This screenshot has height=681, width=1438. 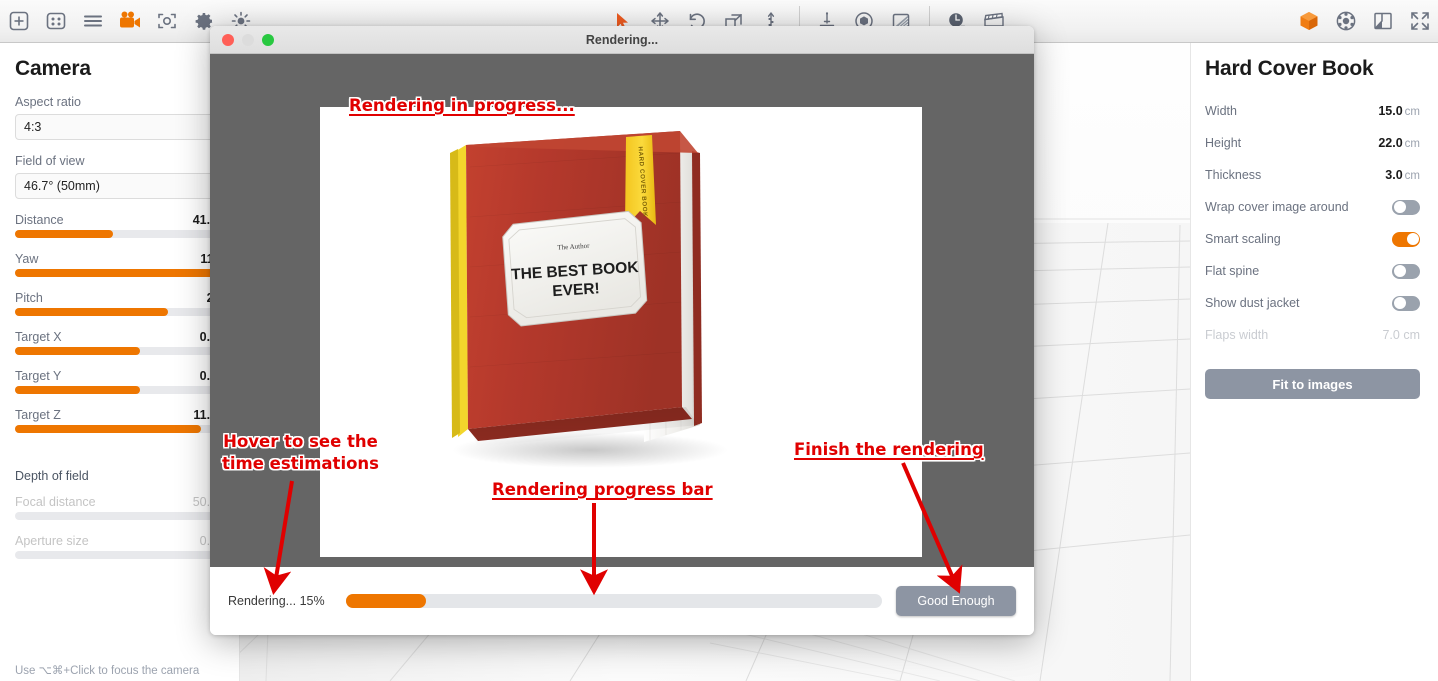 I want to click on arrow-to-good-enough, so click(x=932, y=528).